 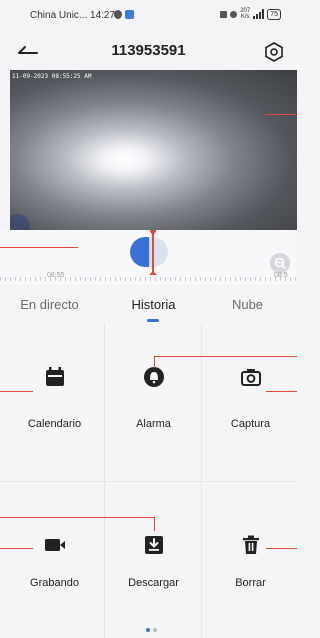 I want to click on video-timestamp: 11-09-2023 08:55:25 AM, so click(x=52, y=76).